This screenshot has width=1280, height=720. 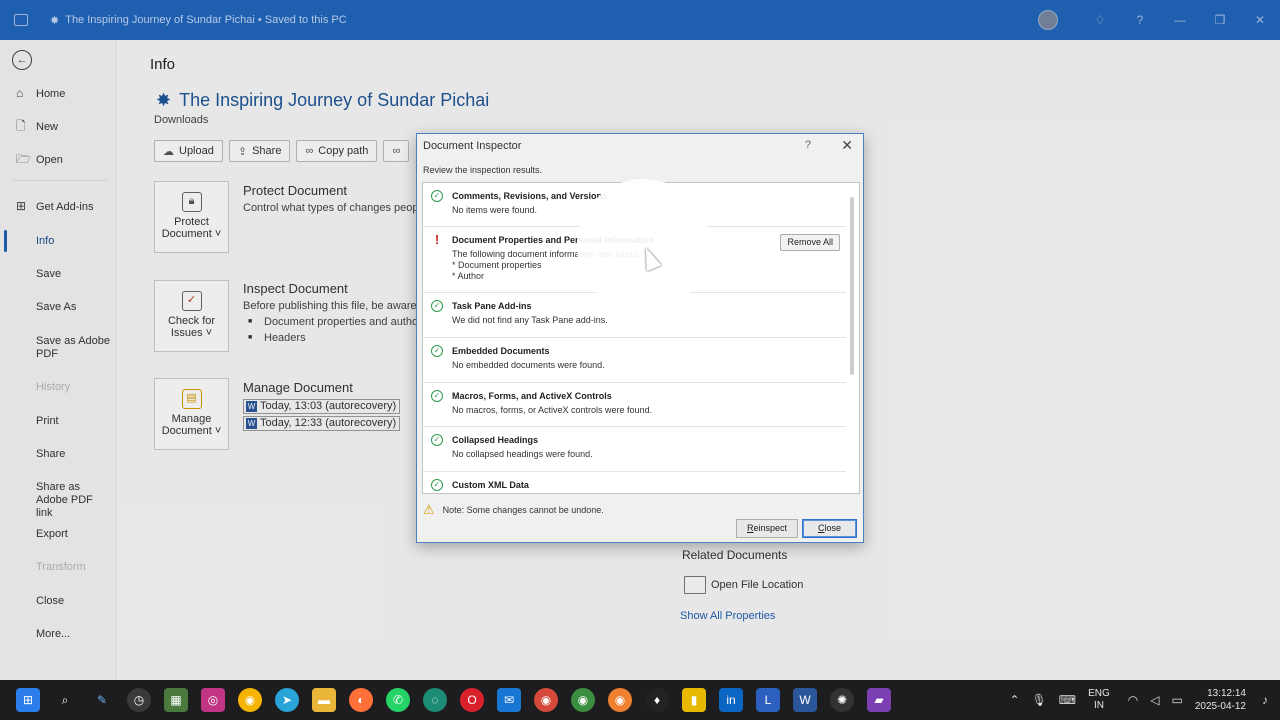 I want to click on nav-share: Share, so click(x=58, y=454).